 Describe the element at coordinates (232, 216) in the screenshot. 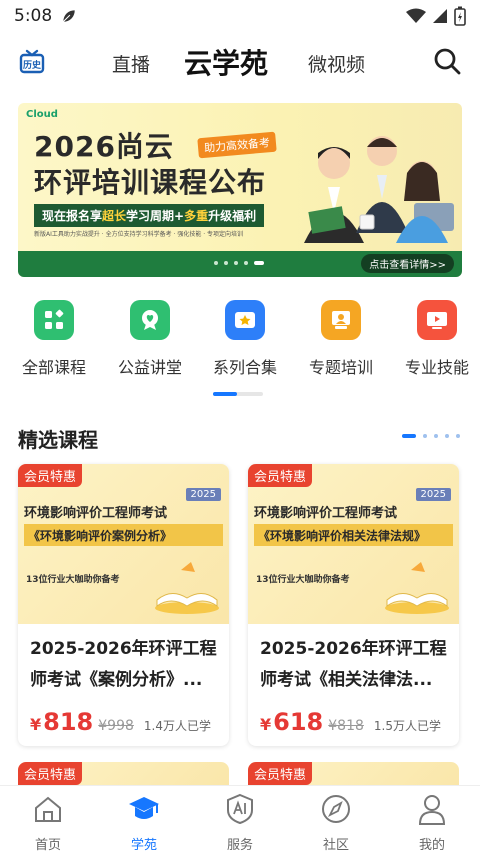

I see `banner-stripe-suffix: 升级福利` at that location.